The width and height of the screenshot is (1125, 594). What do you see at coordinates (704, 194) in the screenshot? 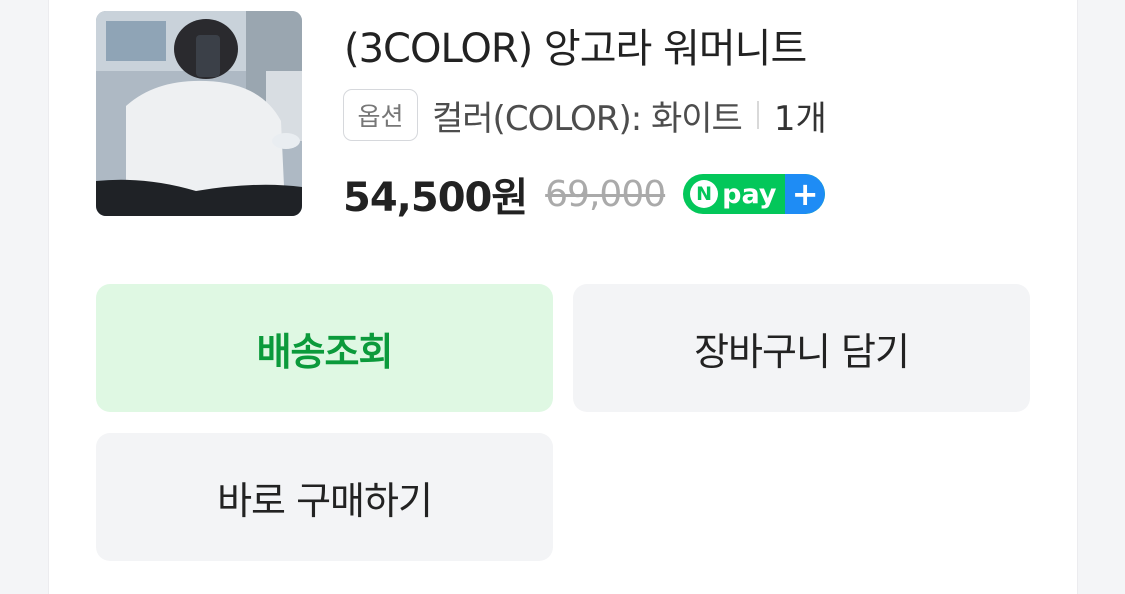
I see `naver-n-icon: N` at bounding box center [704, 194].